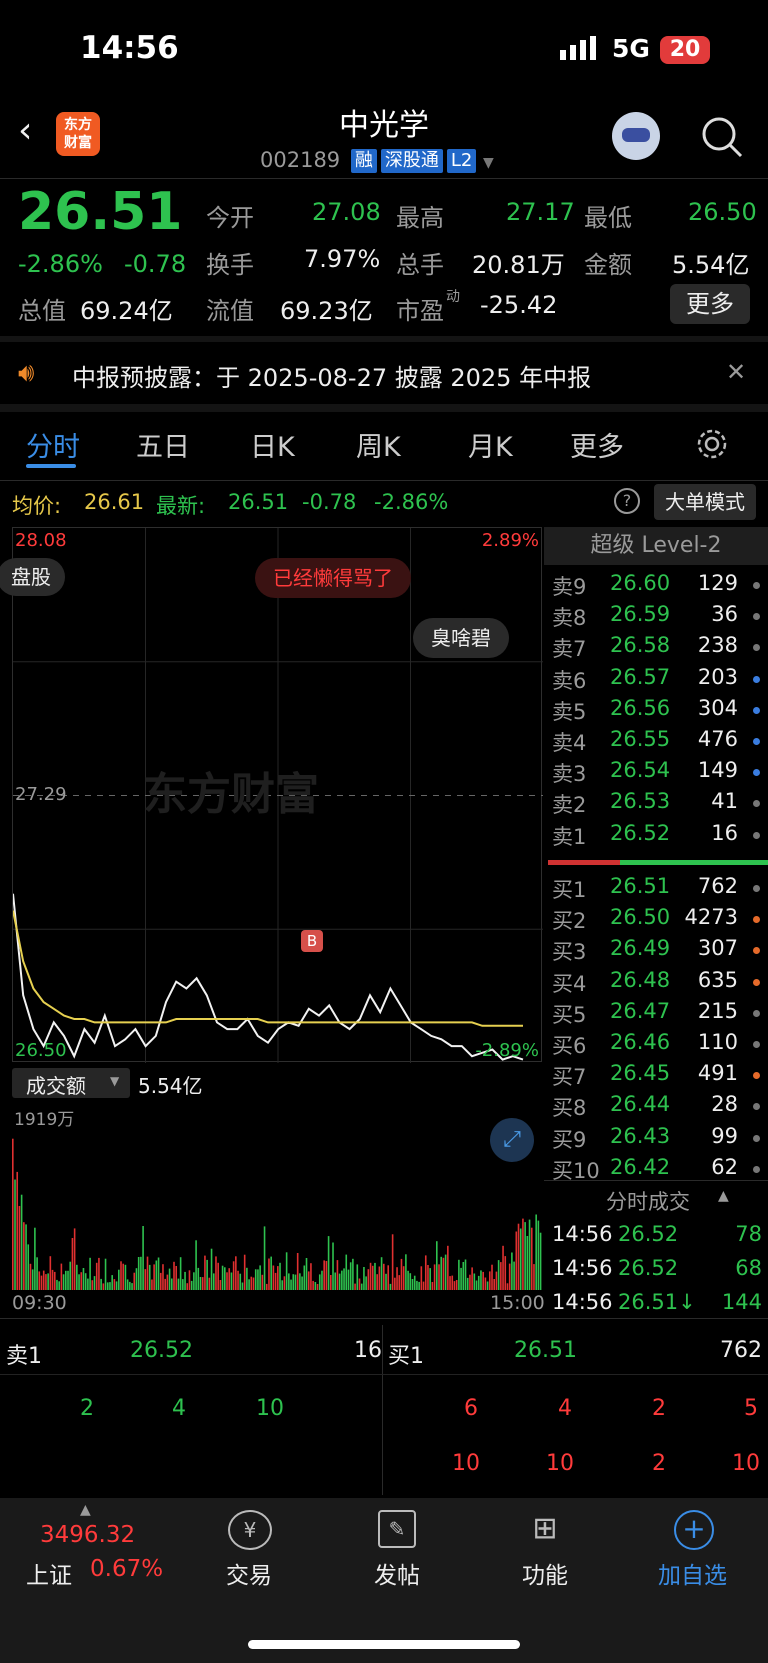 The width and height of the screenshot is (768, 1663). What do you see at coordinates (268, 968) in the screenshot?
I see `avg-price-line` at bounding box center [268, 968].